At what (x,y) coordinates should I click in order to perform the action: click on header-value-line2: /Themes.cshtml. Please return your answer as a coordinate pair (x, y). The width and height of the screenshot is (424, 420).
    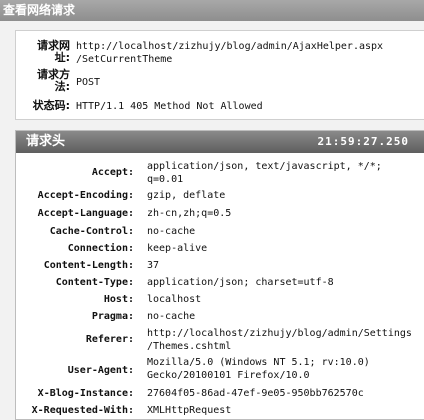
    Looking at the image, I should click on (189, 346).